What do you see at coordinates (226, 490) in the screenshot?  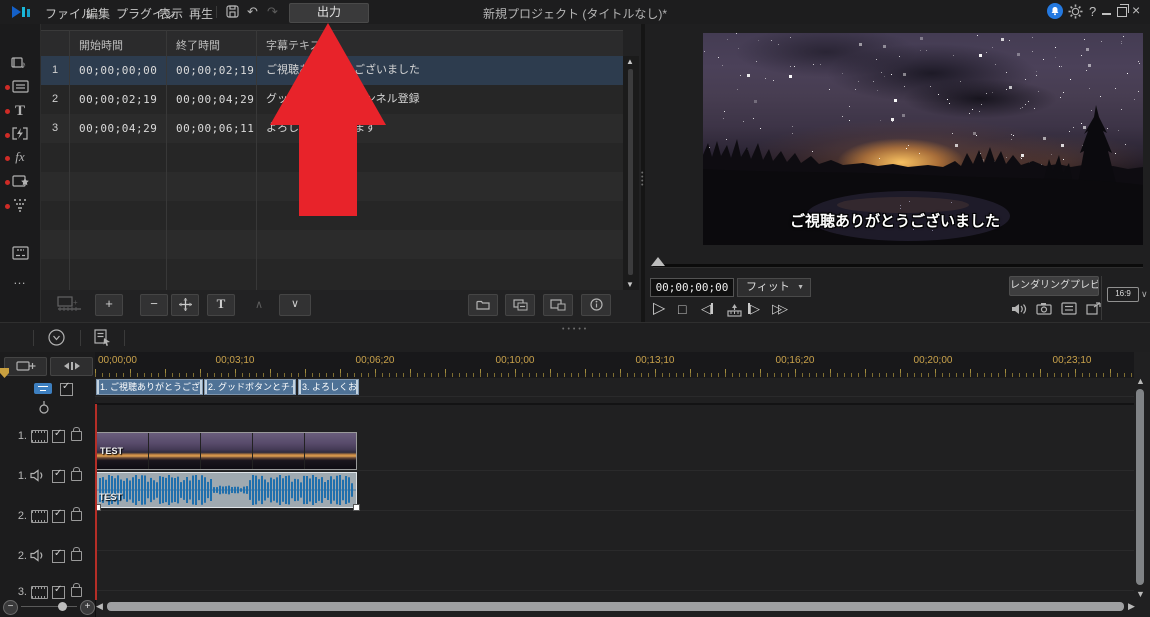 I see `audio-clip` at bounding box center [226, 490].